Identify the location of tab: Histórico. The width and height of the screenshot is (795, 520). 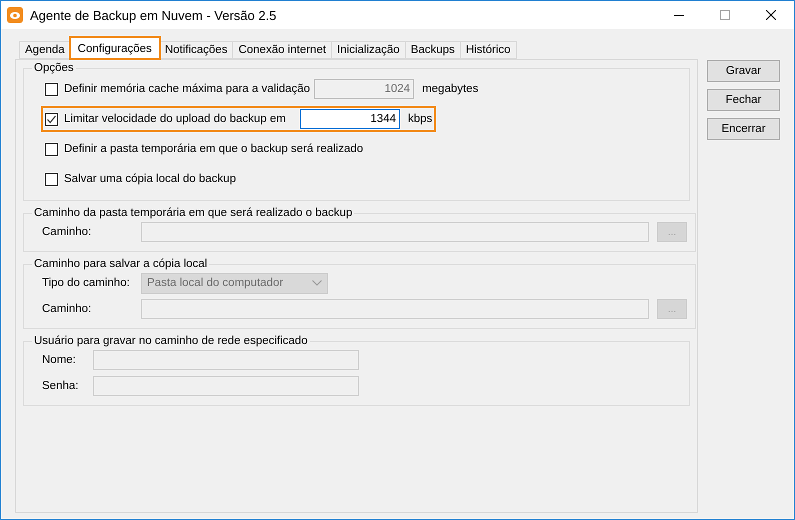
(488, 50).